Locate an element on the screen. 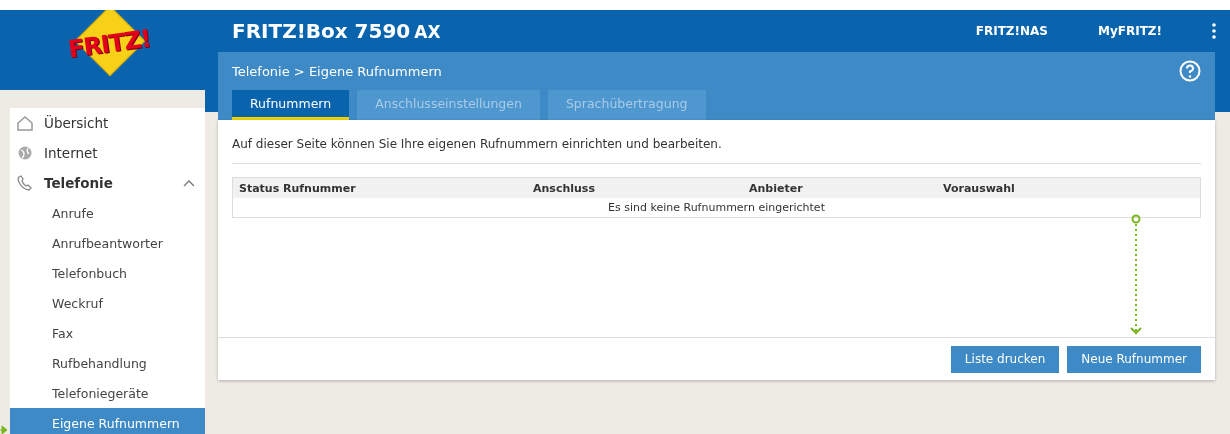 This screenshot has height=434, width=1230. breadcrumb: Telefonie > Eigene Rufnummern is located at coordinates (337, 71).